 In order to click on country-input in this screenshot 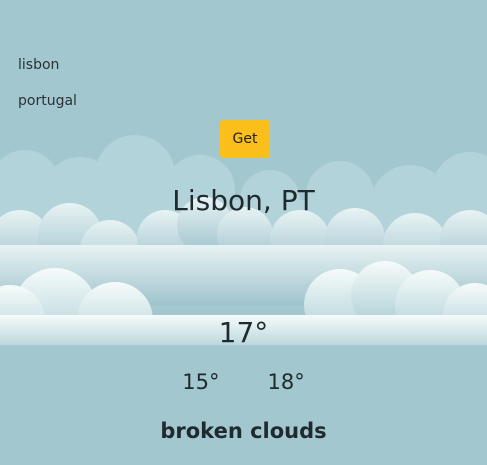, I will do `click(93, 101)`.